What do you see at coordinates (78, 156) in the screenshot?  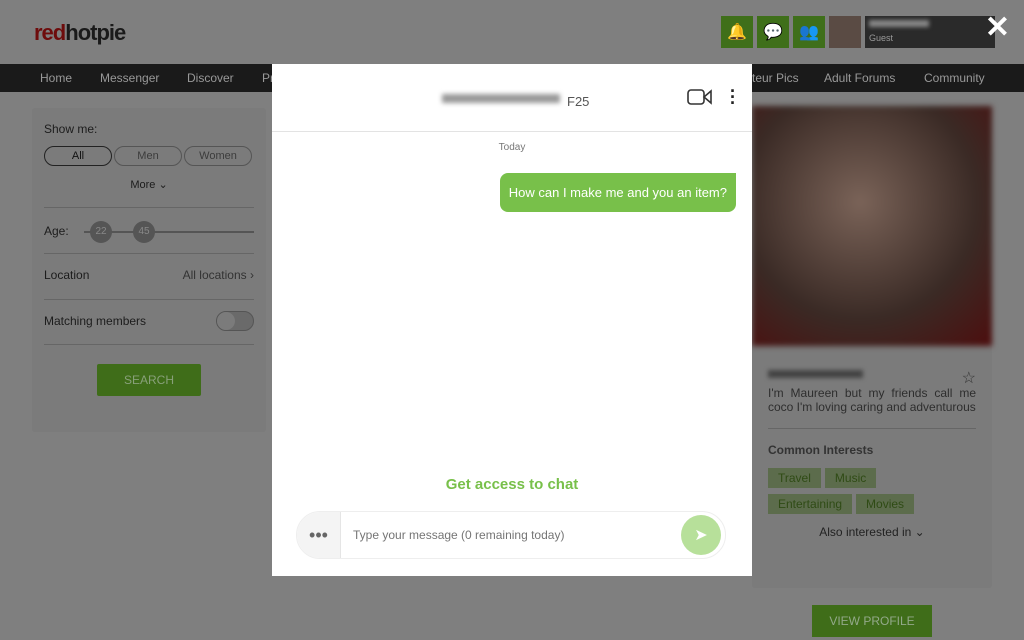 I see `filter-all: All` at bounding box center [78, 156].